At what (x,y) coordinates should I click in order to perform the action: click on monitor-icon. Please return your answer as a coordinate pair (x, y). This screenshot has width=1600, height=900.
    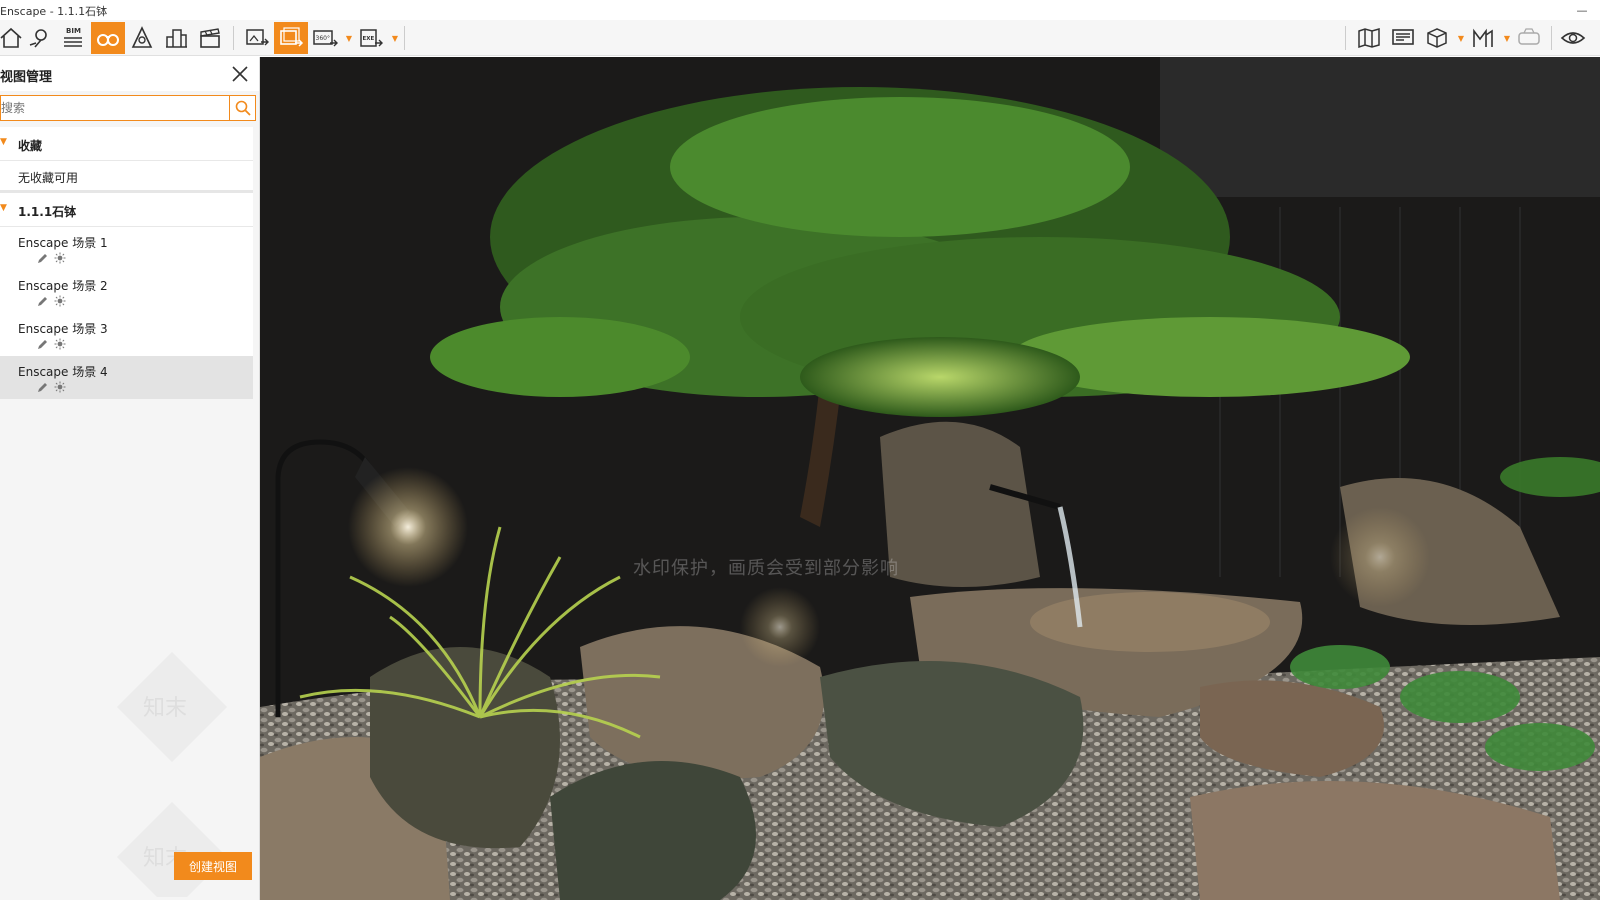
    Looking at the image, I should click on (1403, 37).